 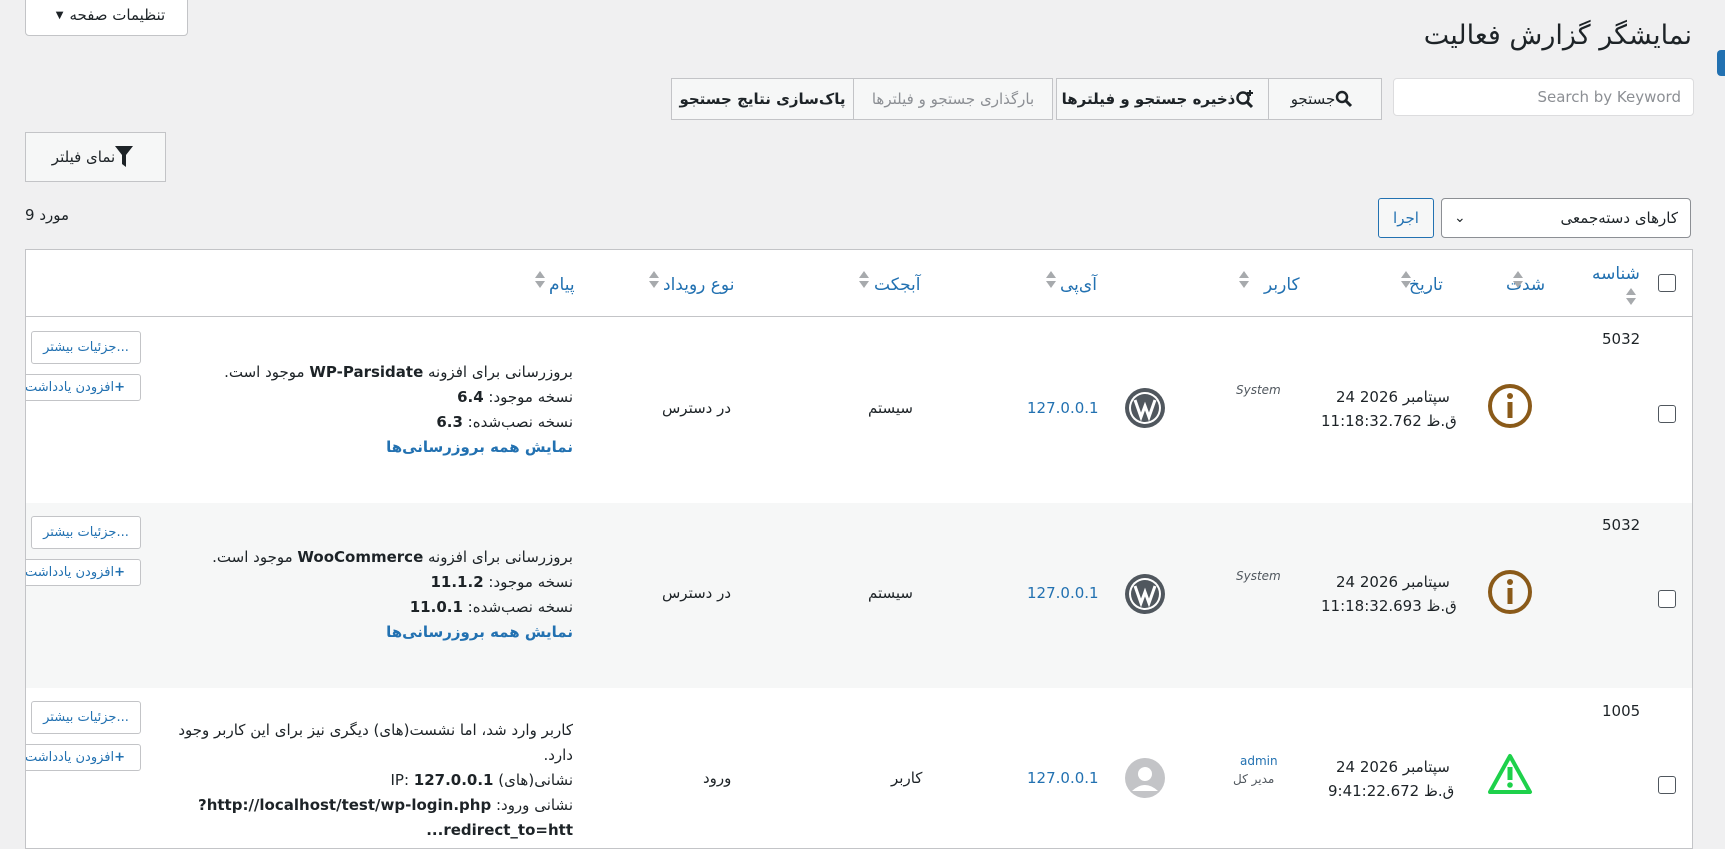 I want to click on search-input: Search by Keyword, so click(x=1543, y=97).